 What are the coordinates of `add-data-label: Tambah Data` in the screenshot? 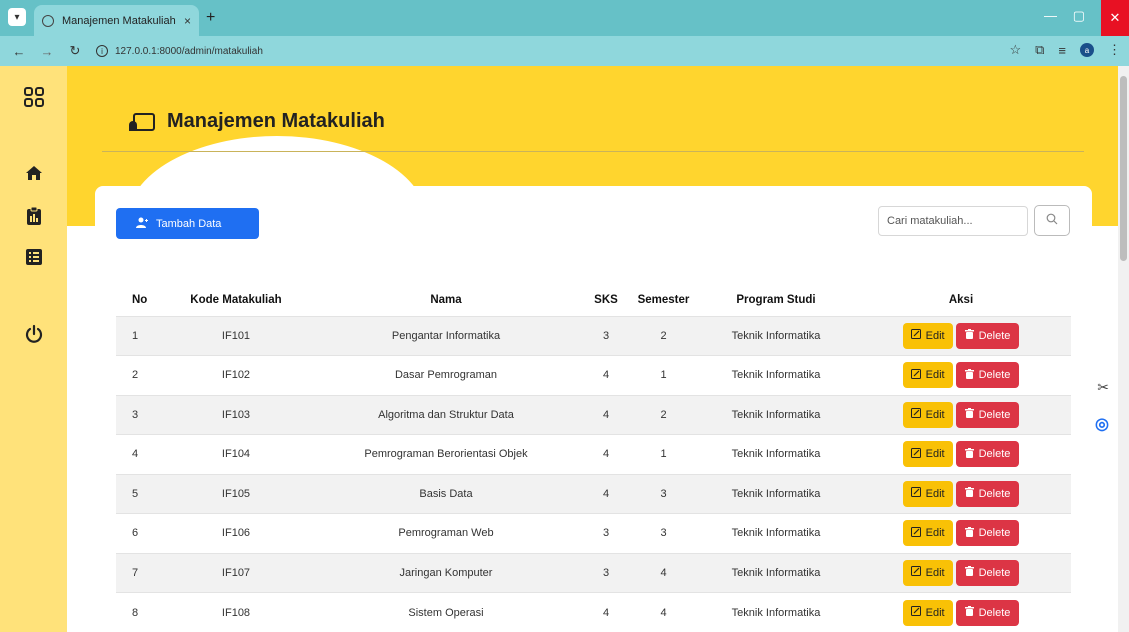 It's located at (189, 223).